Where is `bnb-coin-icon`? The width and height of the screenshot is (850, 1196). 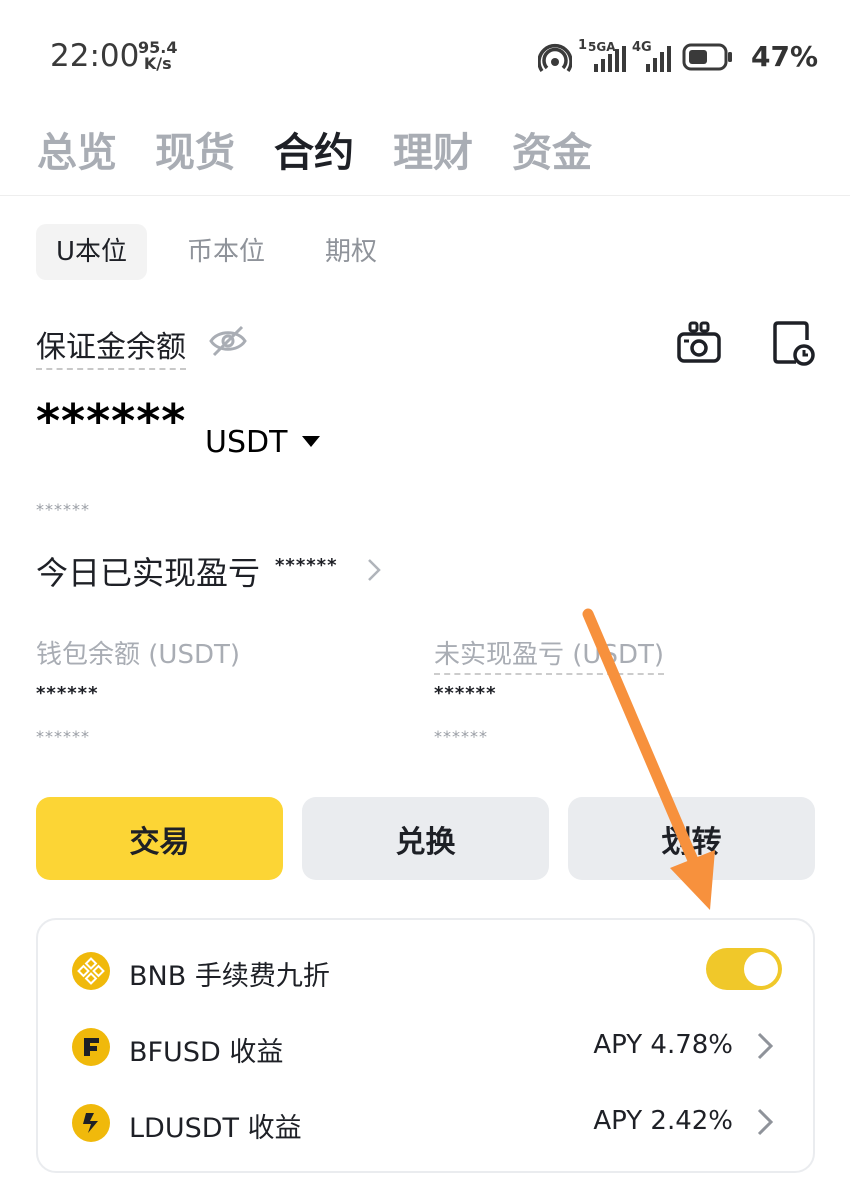
bnb-coin-icon is located at coordinates (91, 971).